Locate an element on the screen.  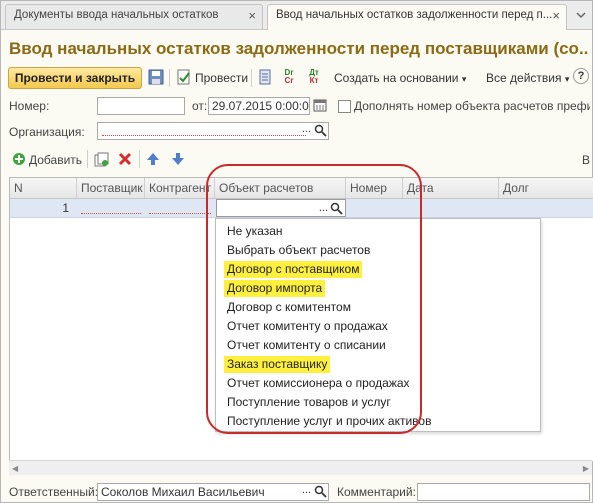
copy-row-icon is located at coordinates (101, 159).